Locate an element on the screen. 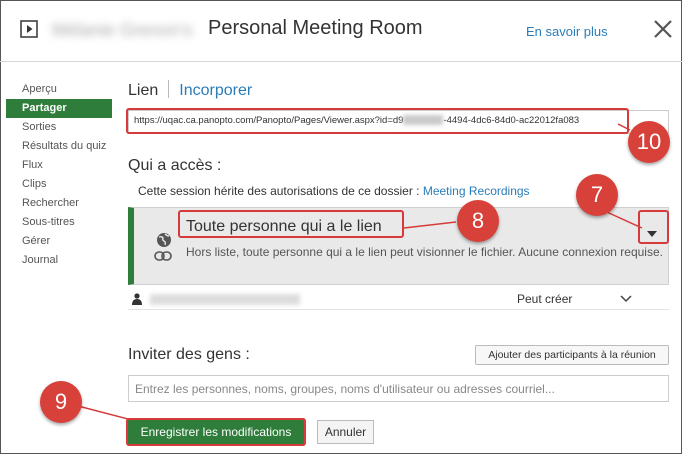  link-icon is located at coordinates (163, 256).